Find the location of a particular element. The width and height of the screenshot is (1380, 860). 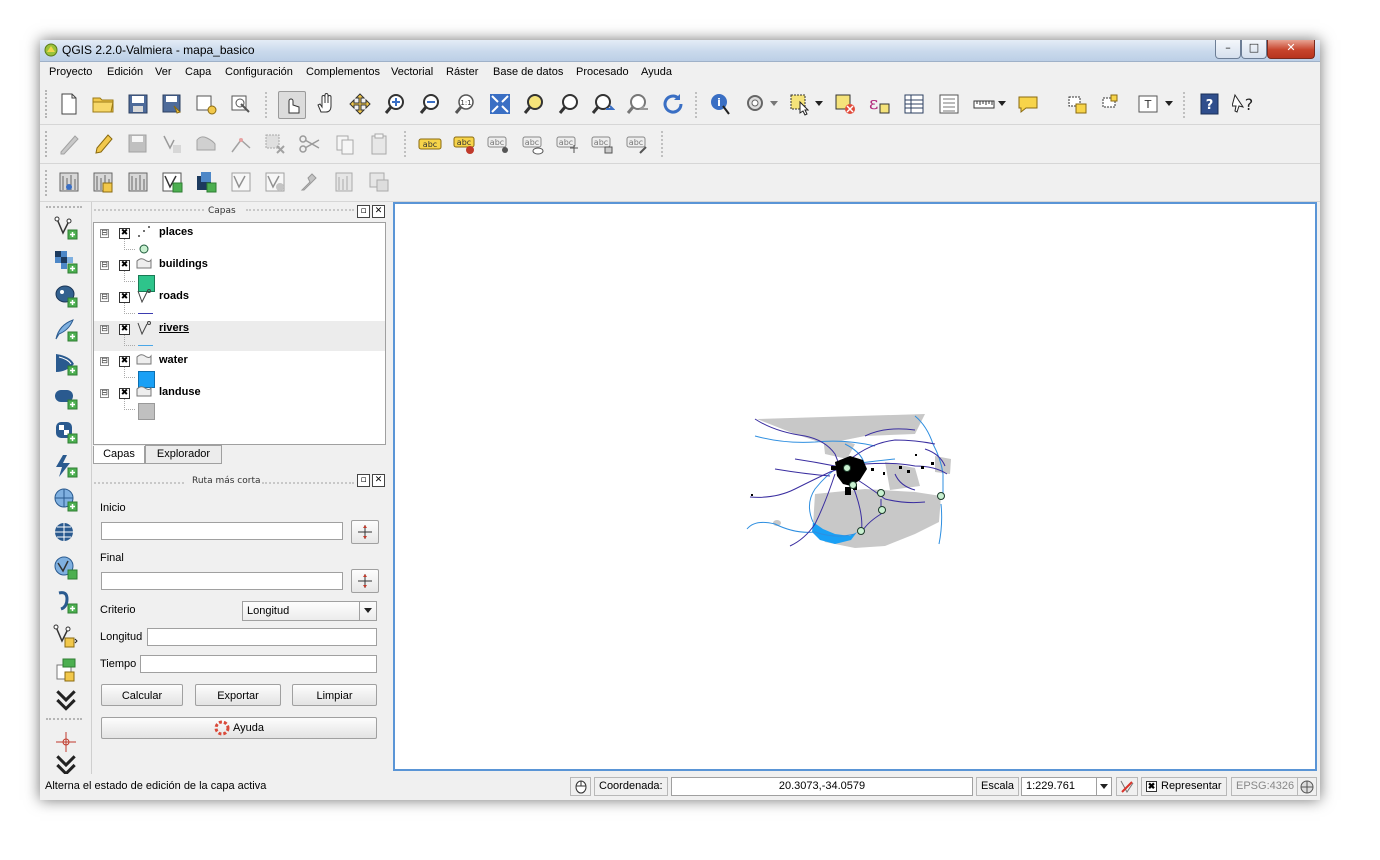

node-tool-icon is located at coordinates (241, 144).